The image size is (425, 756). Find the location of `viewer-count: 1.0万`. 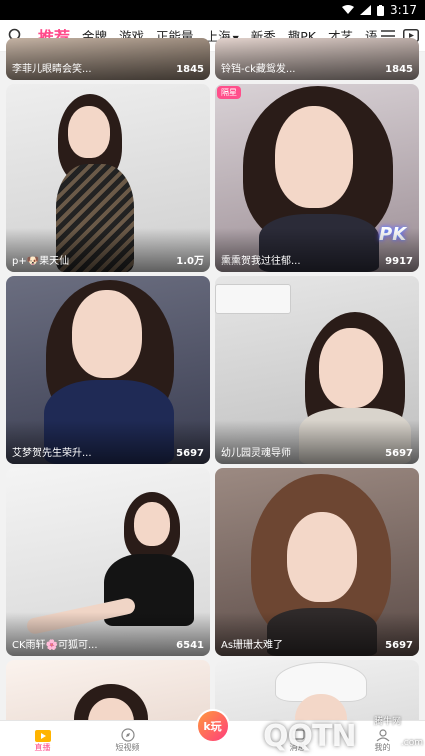

viewer-count: 1.0万 is located at coordinates (190, 261).